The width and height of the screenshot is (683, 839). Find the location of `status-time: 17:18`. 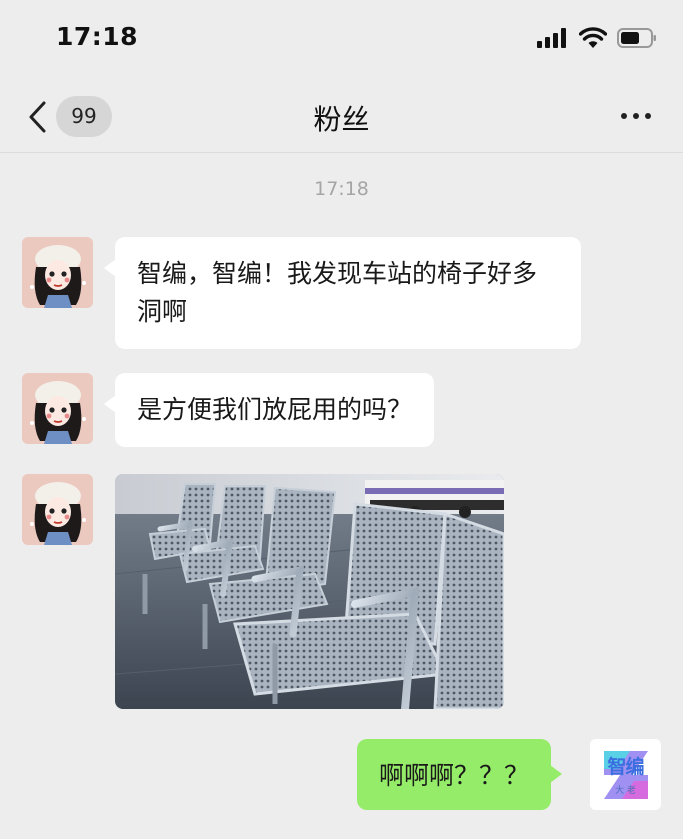

status-time: 17:18 is located at coordinates (97, 36).